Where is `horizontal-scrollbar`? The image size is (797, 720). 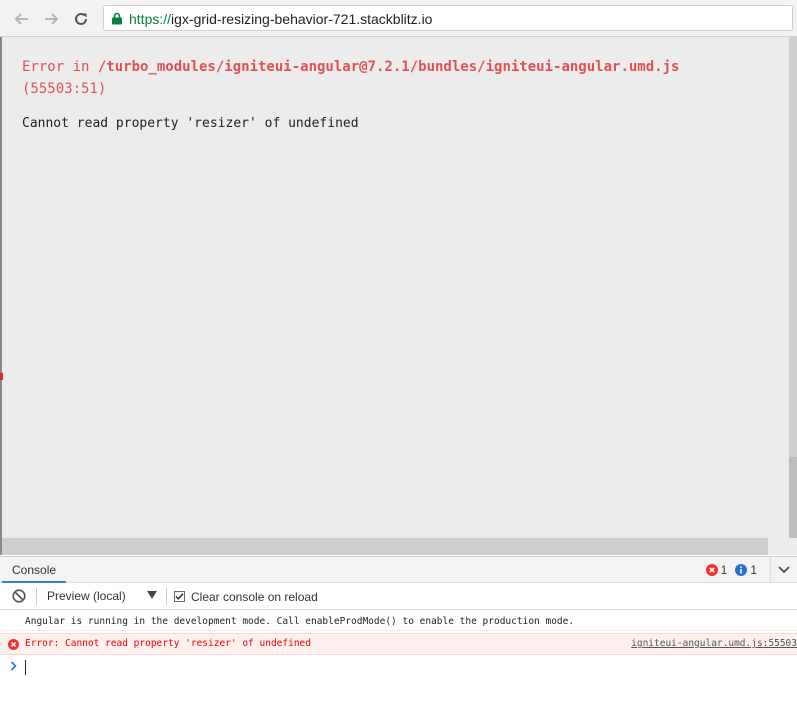 horizontal-scrollbar is located at coordinates (385, 546).